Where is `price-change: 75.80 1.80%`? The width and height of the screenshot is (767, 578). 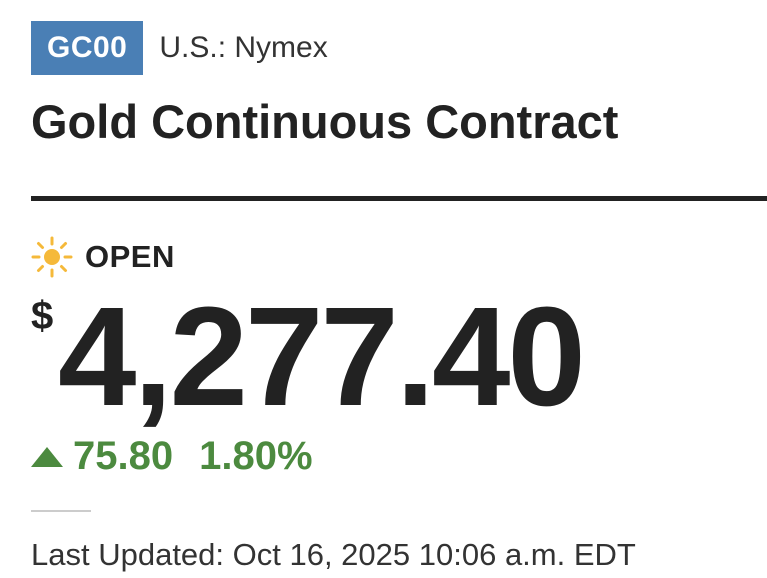
price-change: 75.80 1.80% is located at coordinates (172, 456).